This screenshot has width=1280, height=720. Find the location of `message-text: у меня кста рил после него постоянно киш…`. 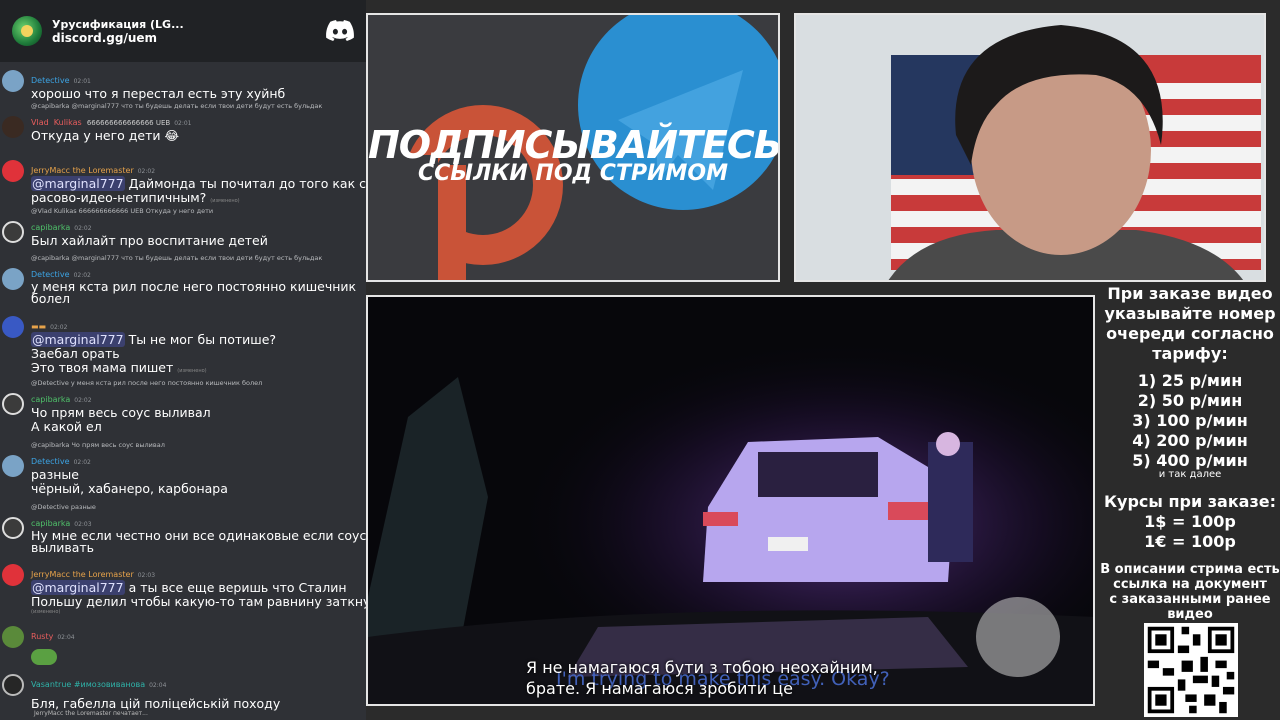

message-text: у меня кста рил после него постоянно киш… is located at coordinates (194, 286).